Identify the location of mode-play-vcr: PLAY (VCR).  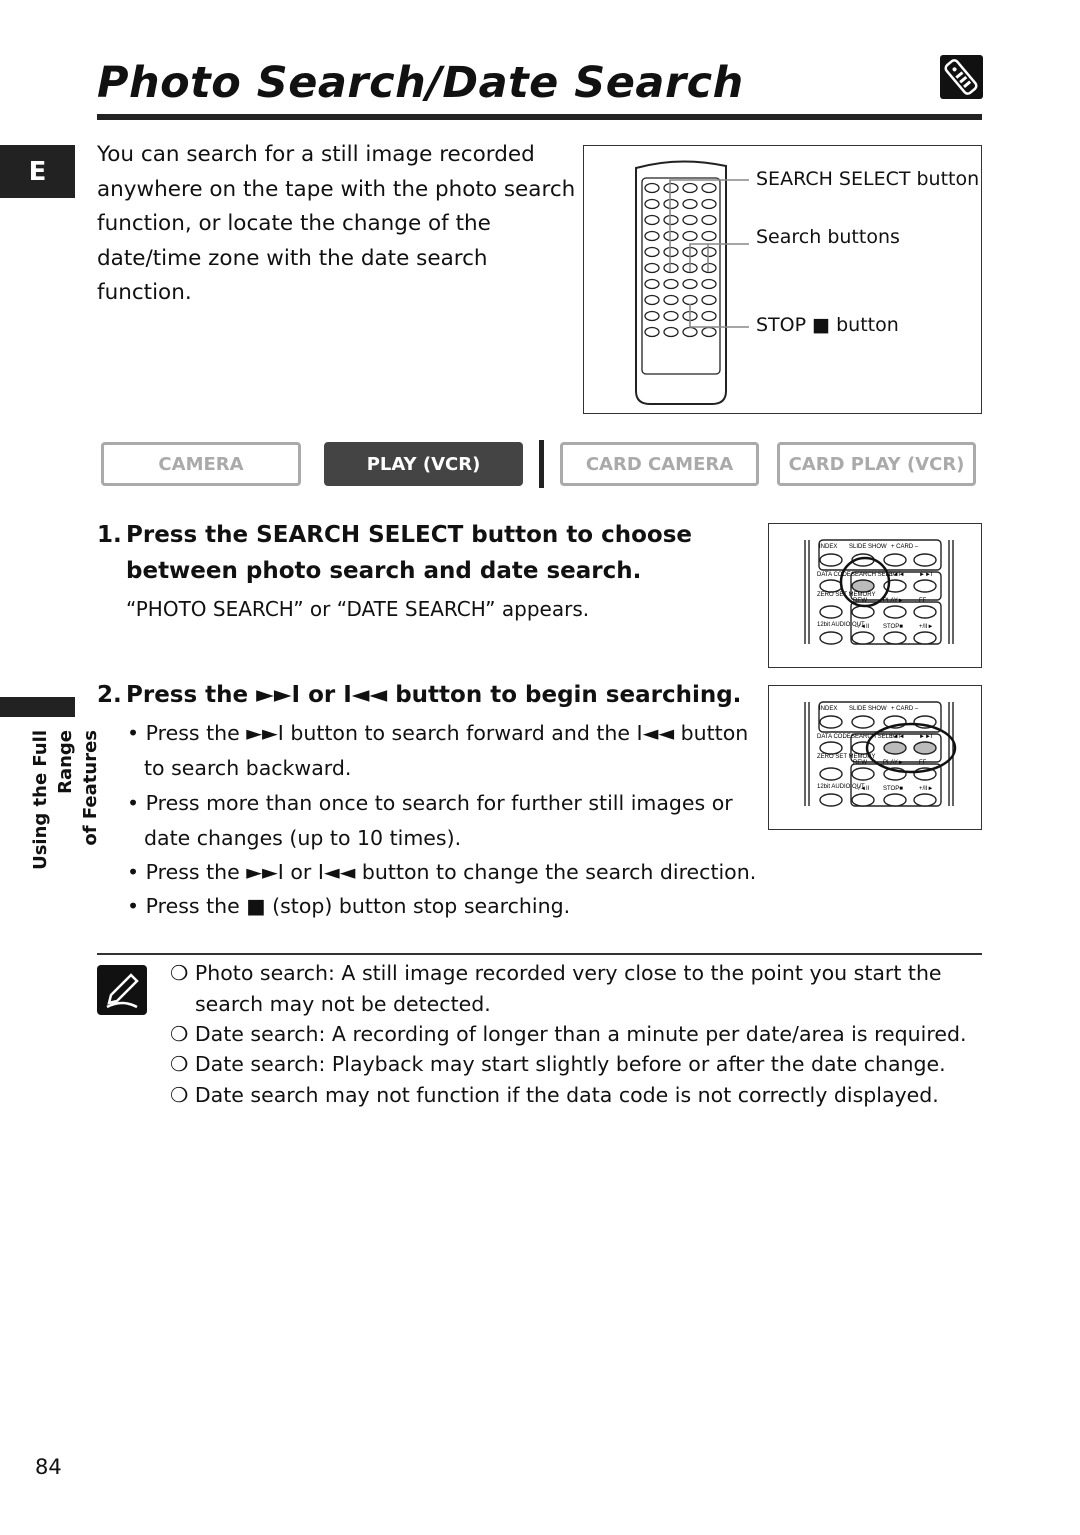
(423, 464).